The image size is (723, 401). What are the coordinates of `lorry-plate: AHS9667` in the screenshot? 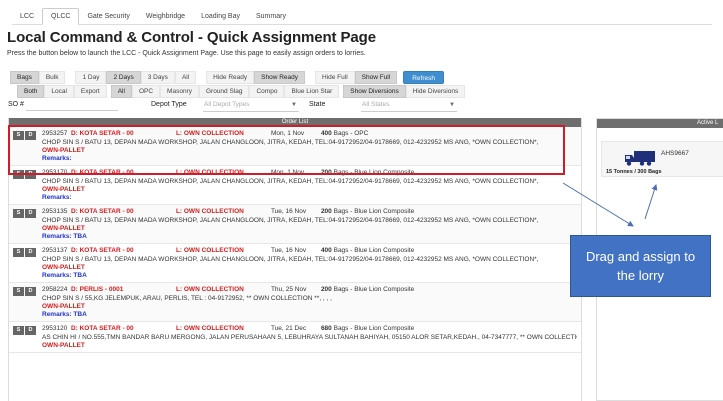 It's located at (675, 153).